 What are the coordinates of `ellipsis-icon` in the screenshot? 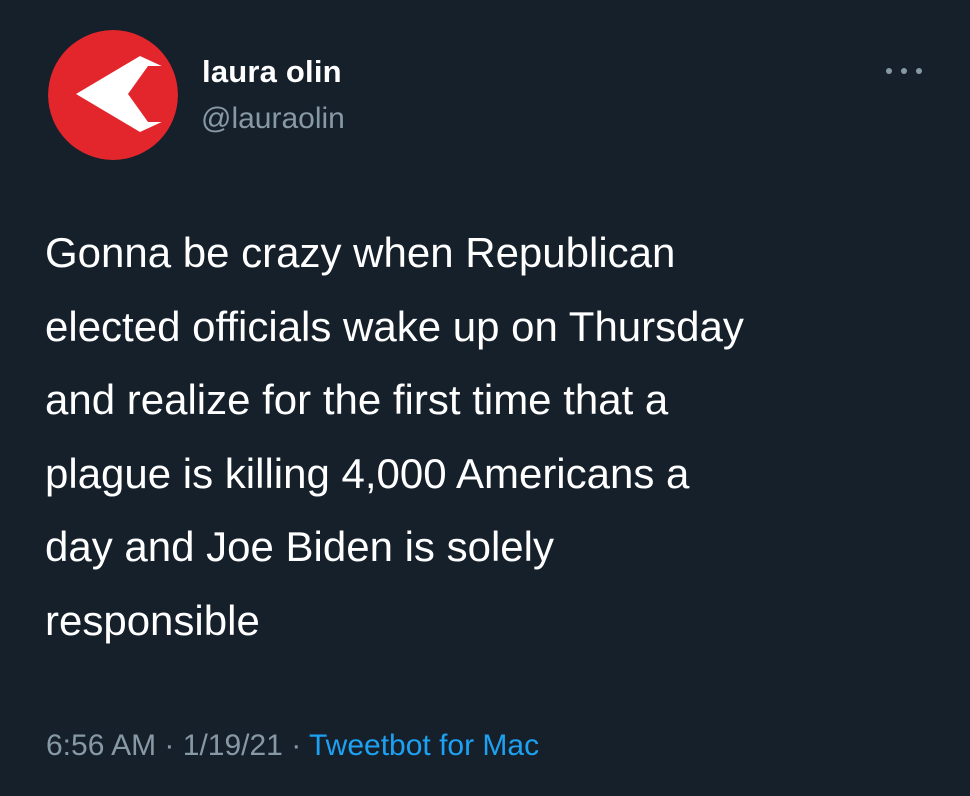 It's located at (904, 71).